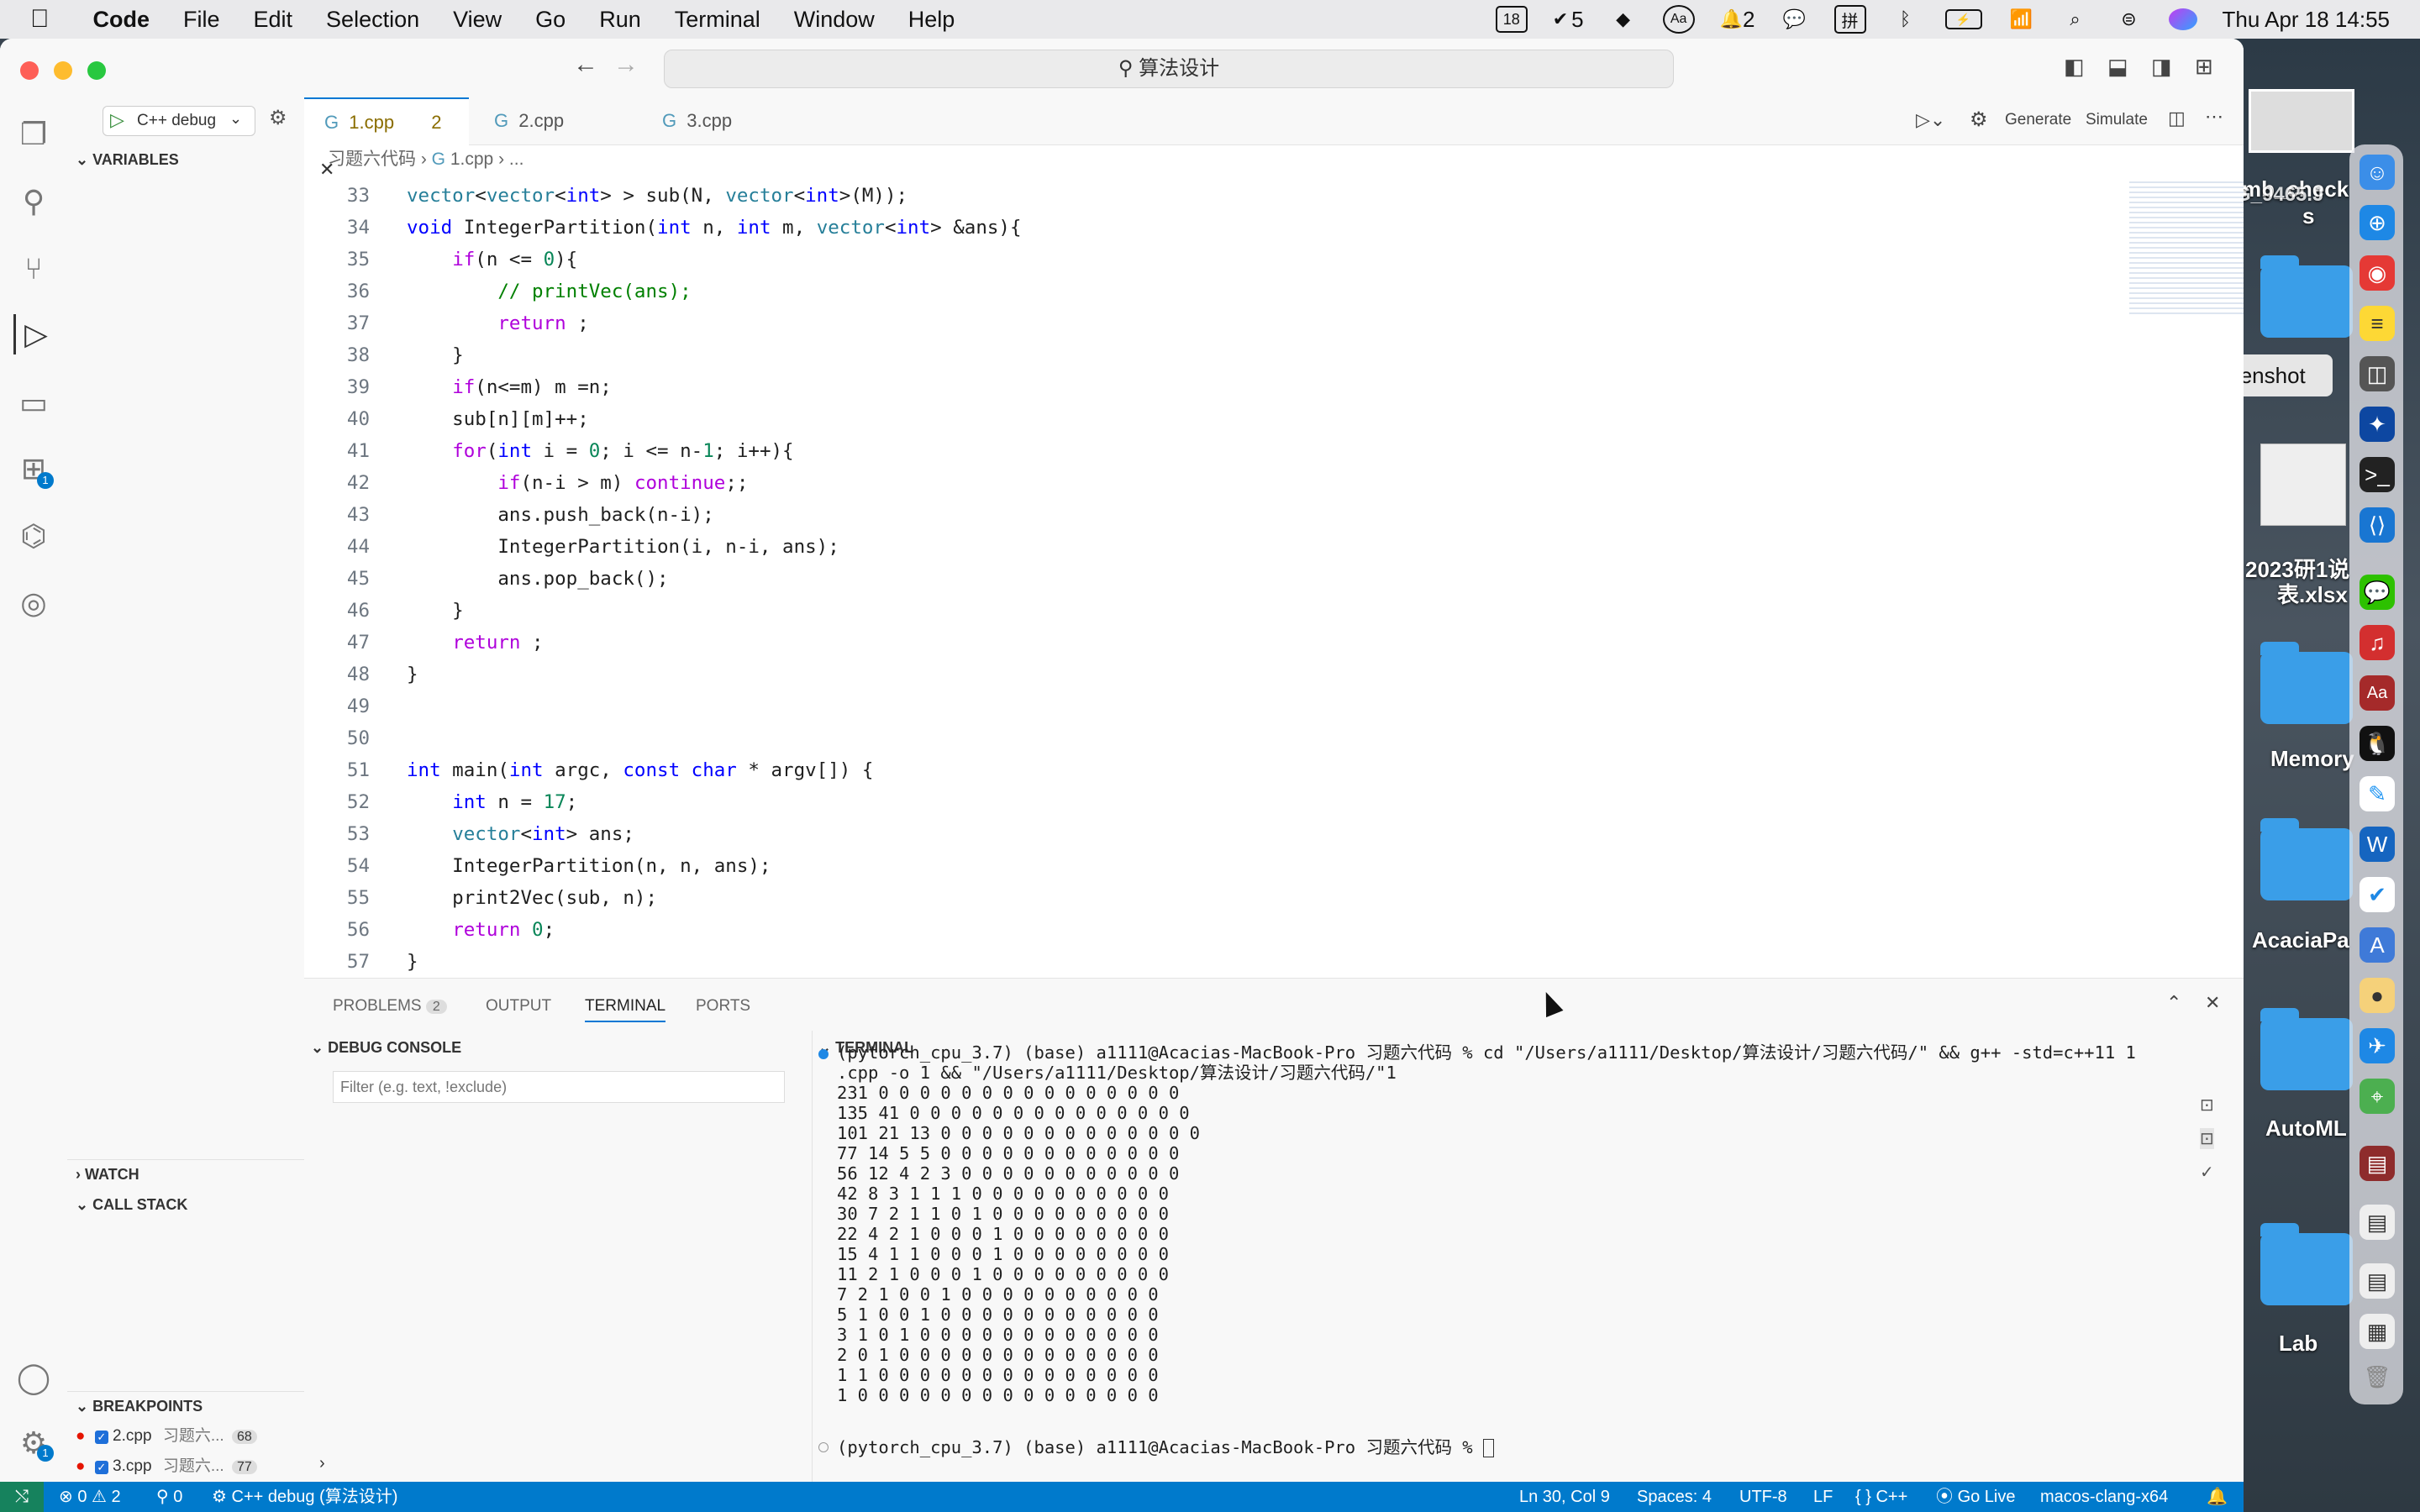 This screenshot has height=1512, width=2420. What do you see at coordinates (337, 292) in the screenshot?
I see `line-number: 36` at bounding box center [337, 292].